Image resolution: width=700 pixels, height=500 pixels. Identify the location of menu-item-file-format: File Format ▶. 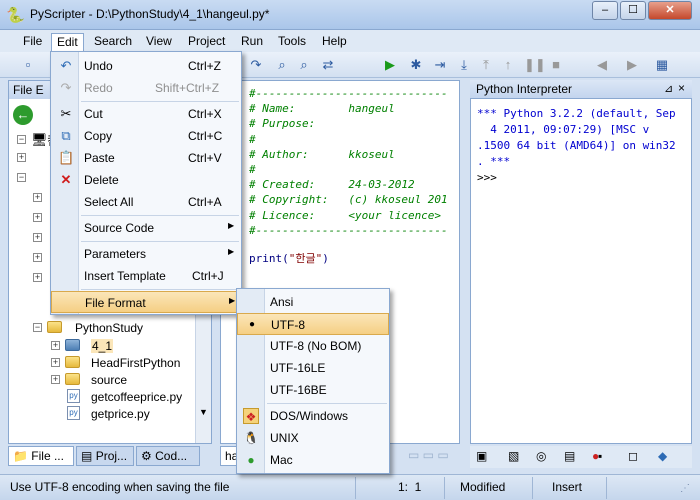
(146, 302).